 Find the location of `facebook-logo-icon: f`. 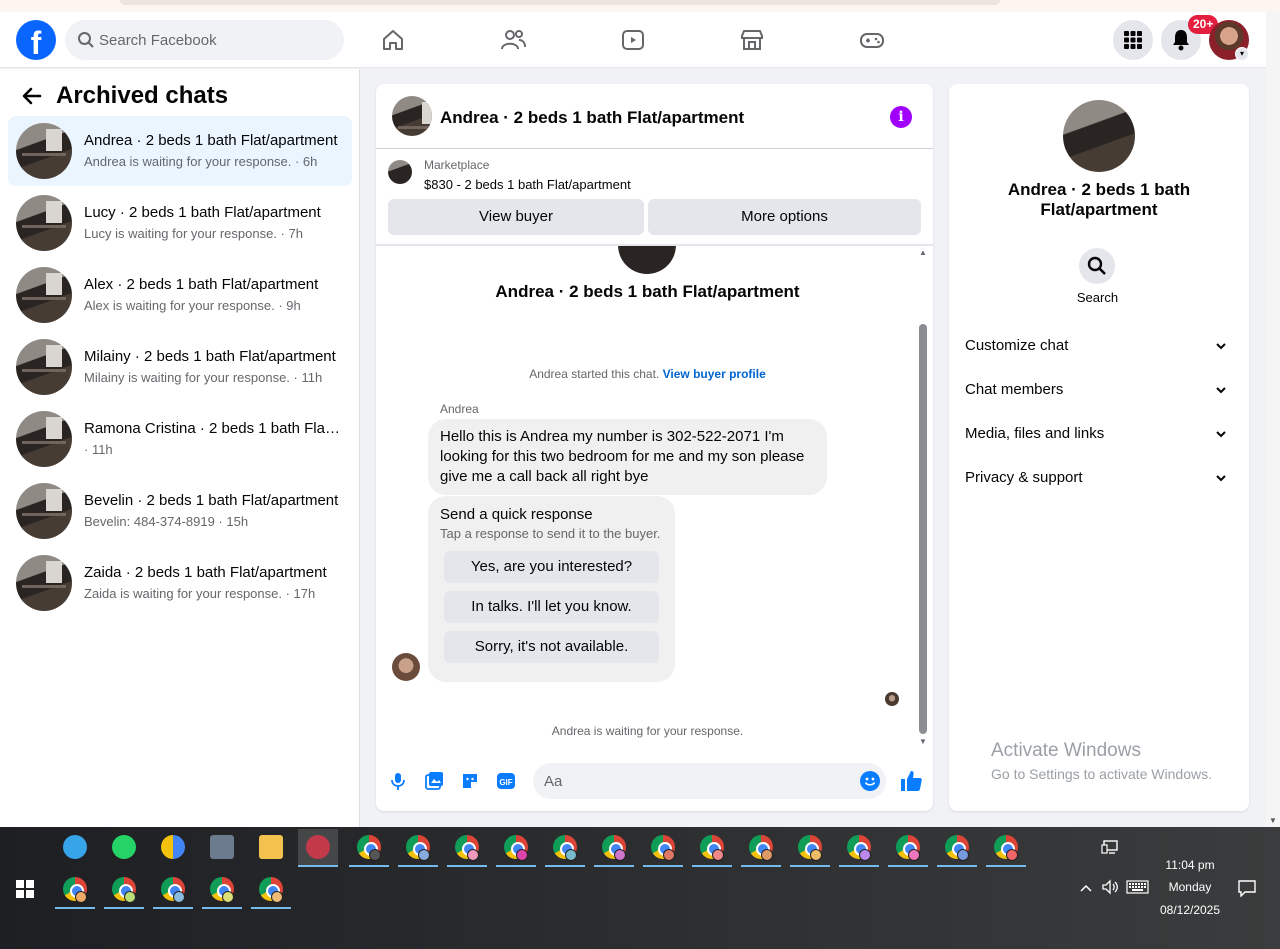

facebook-logo-icon: f is located at coordinates (36, 40).